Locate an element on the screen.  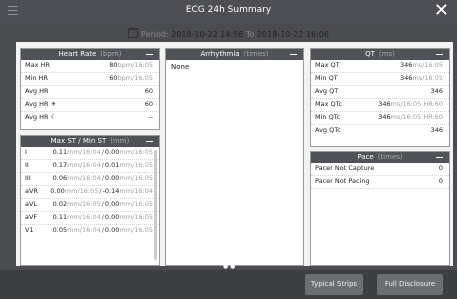
period-to-word: To is located at coordinates (250, 34).